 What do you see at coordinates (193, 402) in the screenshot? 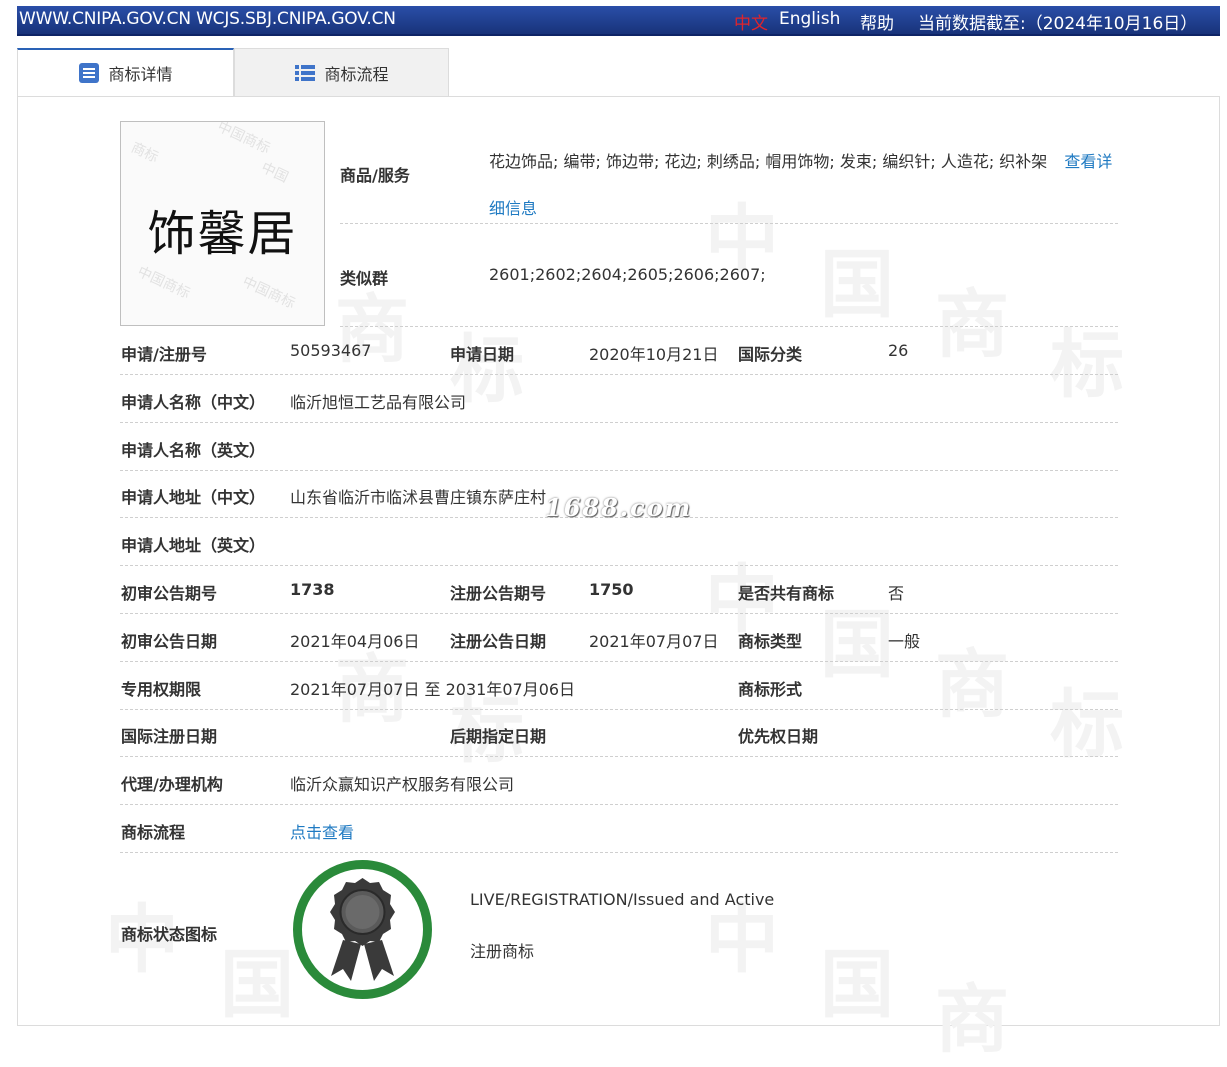
I see `applicant-cn-label: 申请人名称（中文）` at bounding box center [193, 402].